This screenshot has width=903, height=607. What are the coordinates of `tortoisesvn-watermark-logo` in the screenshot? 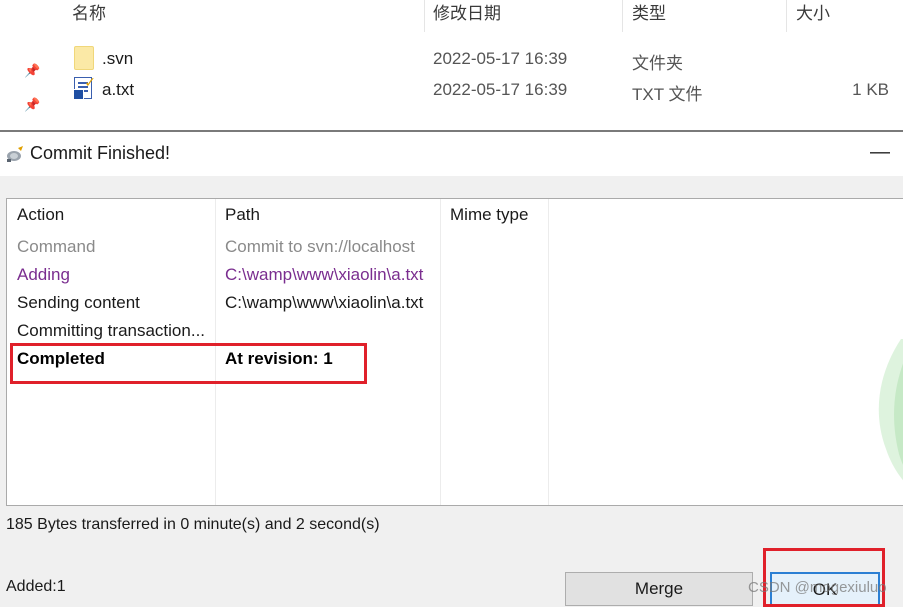 It's located at (890, 410).